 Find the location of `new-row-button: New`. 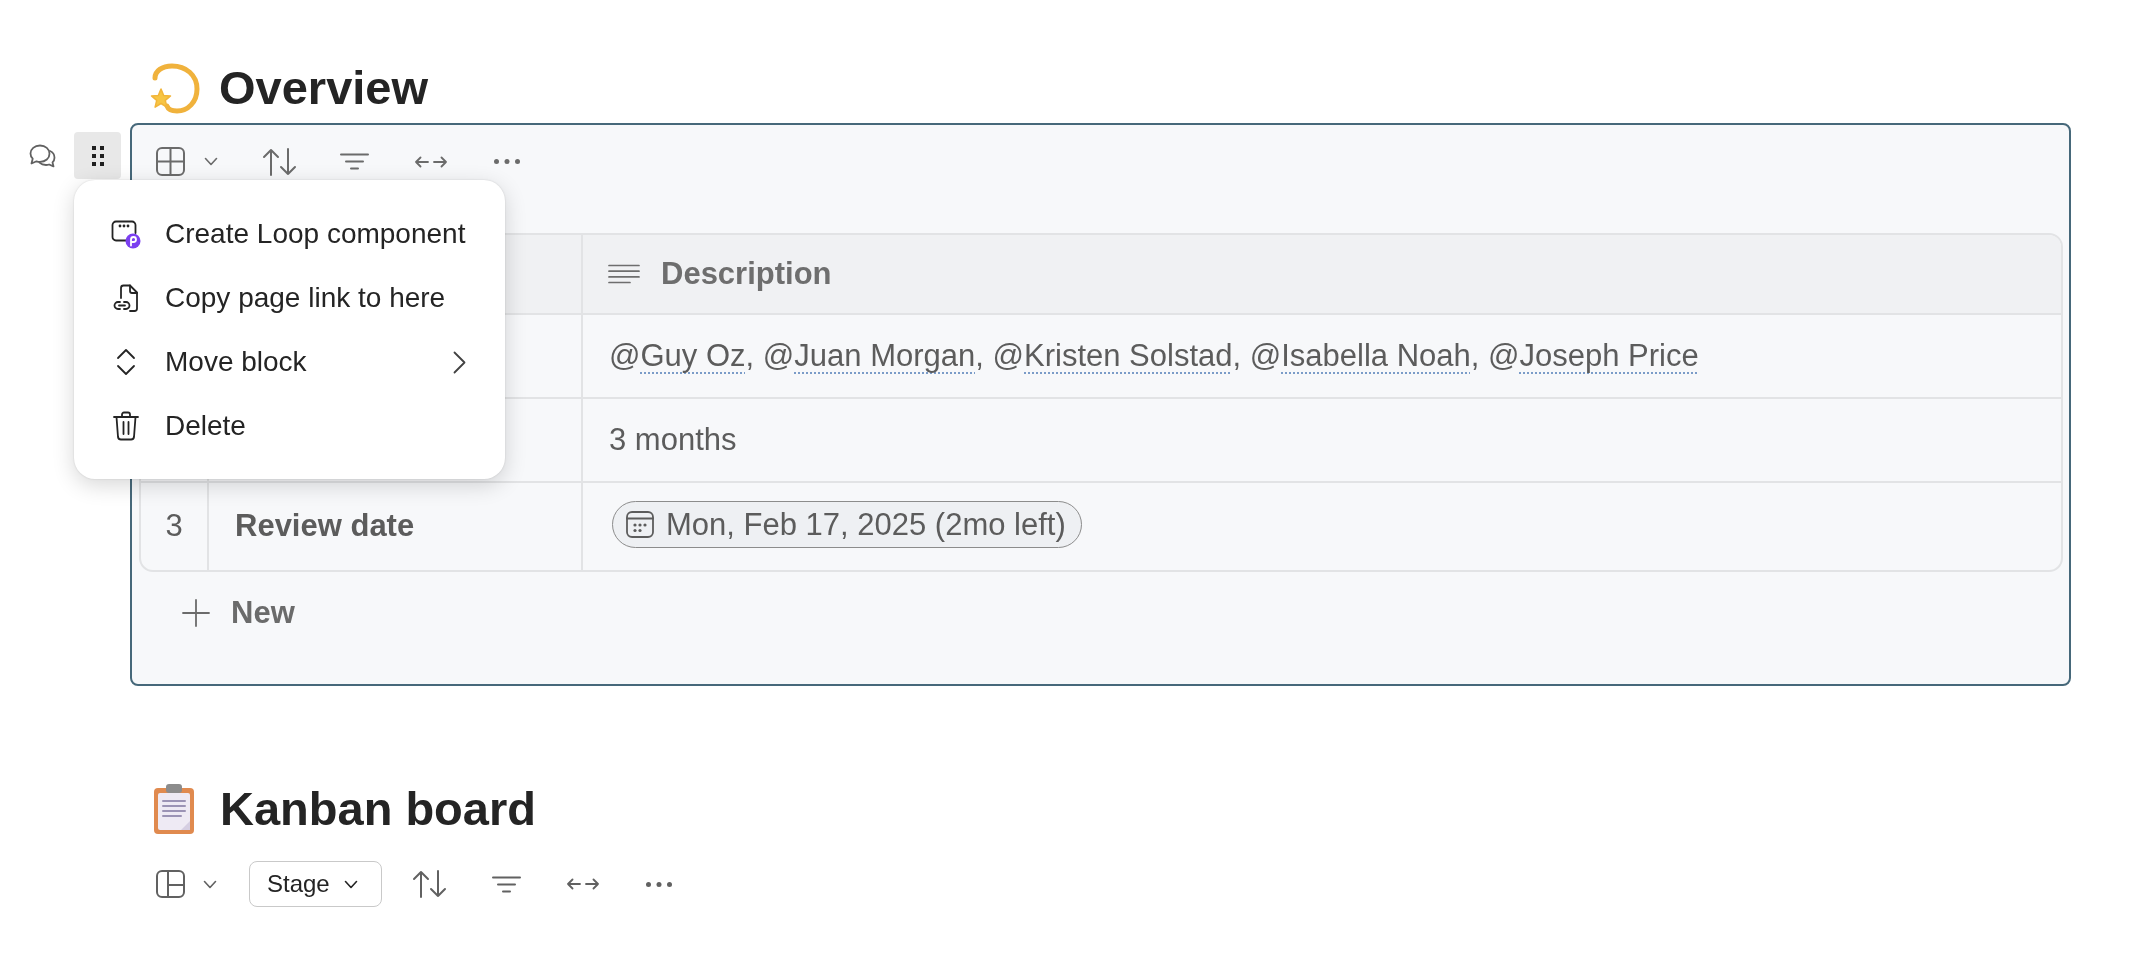

new-row-button: New is located at coordinates (238, 613).